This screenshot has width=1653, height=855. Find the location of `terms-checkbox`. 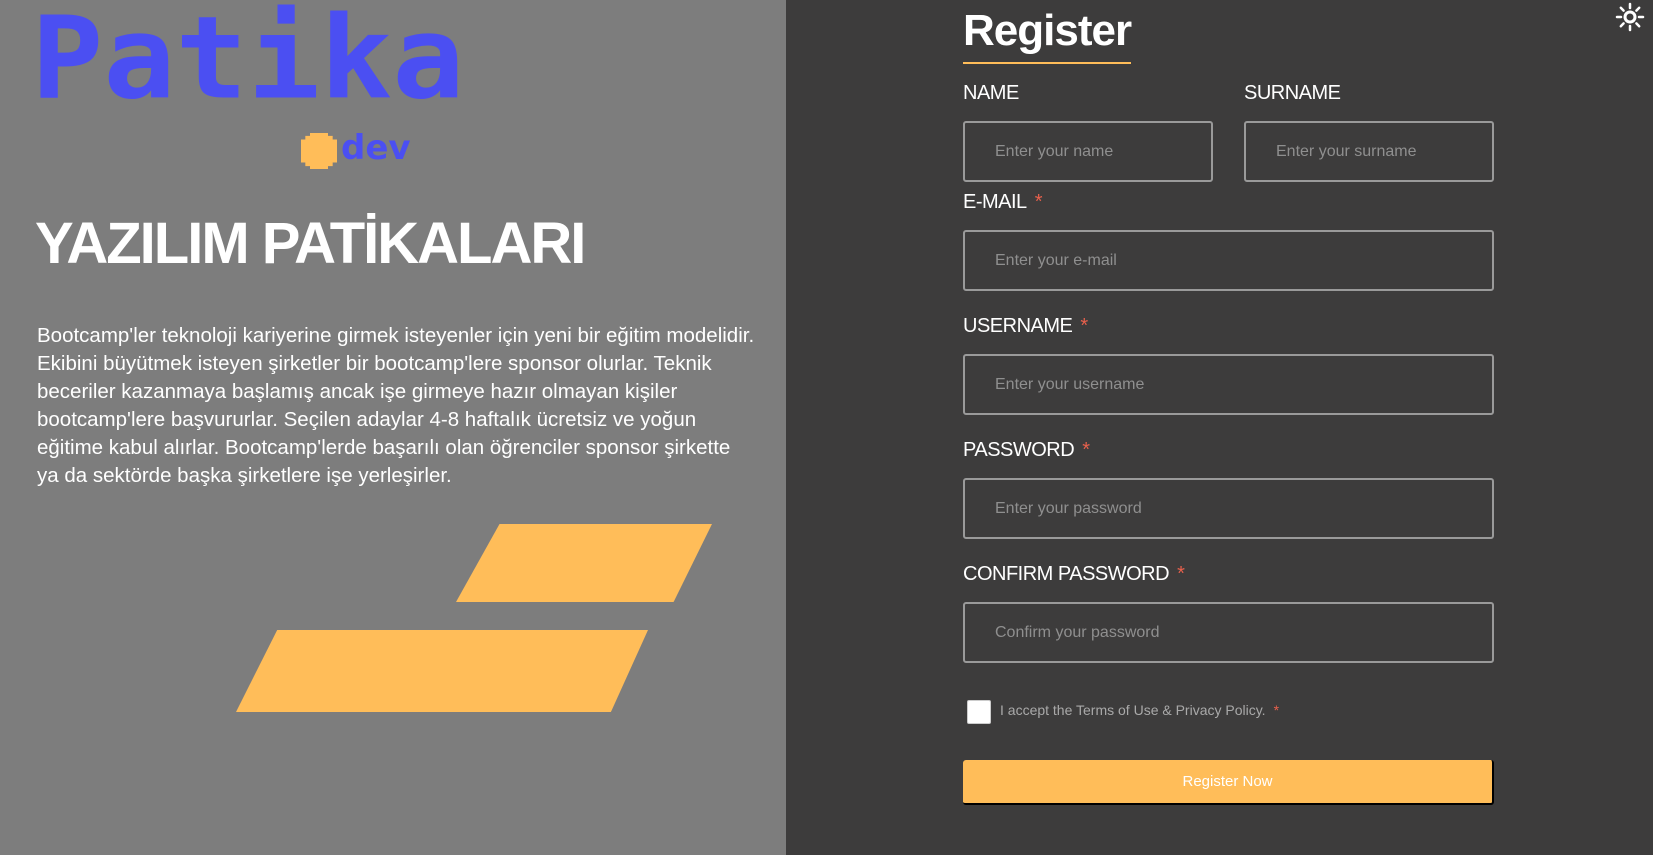

terms-checkbox is located at coordinates (979, 712).